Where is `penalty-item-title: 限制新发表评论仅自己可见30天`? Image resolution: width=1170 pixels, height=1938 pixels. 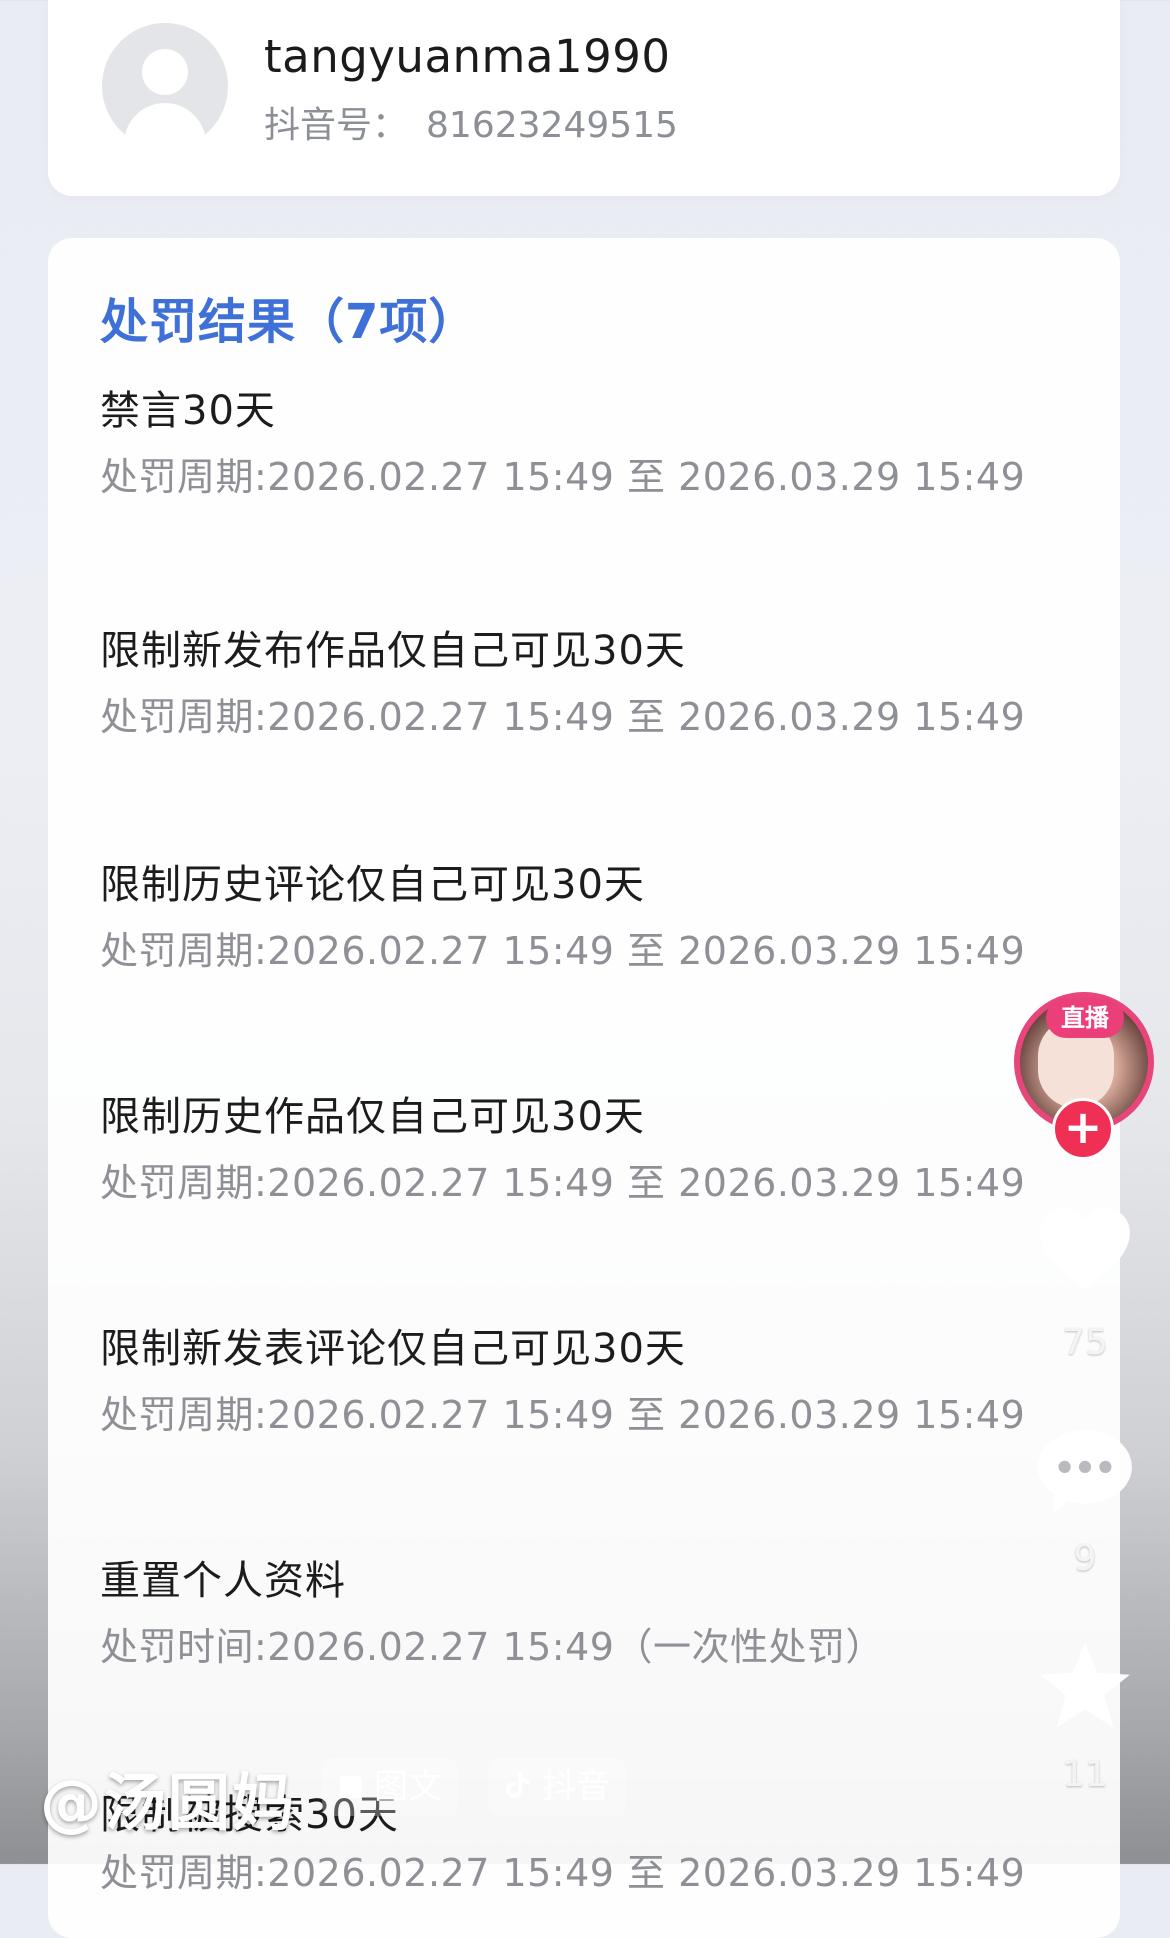 penalty-item-title: 限制新发表评论仅自己可见30天 is located at coordinates (393, 1349).